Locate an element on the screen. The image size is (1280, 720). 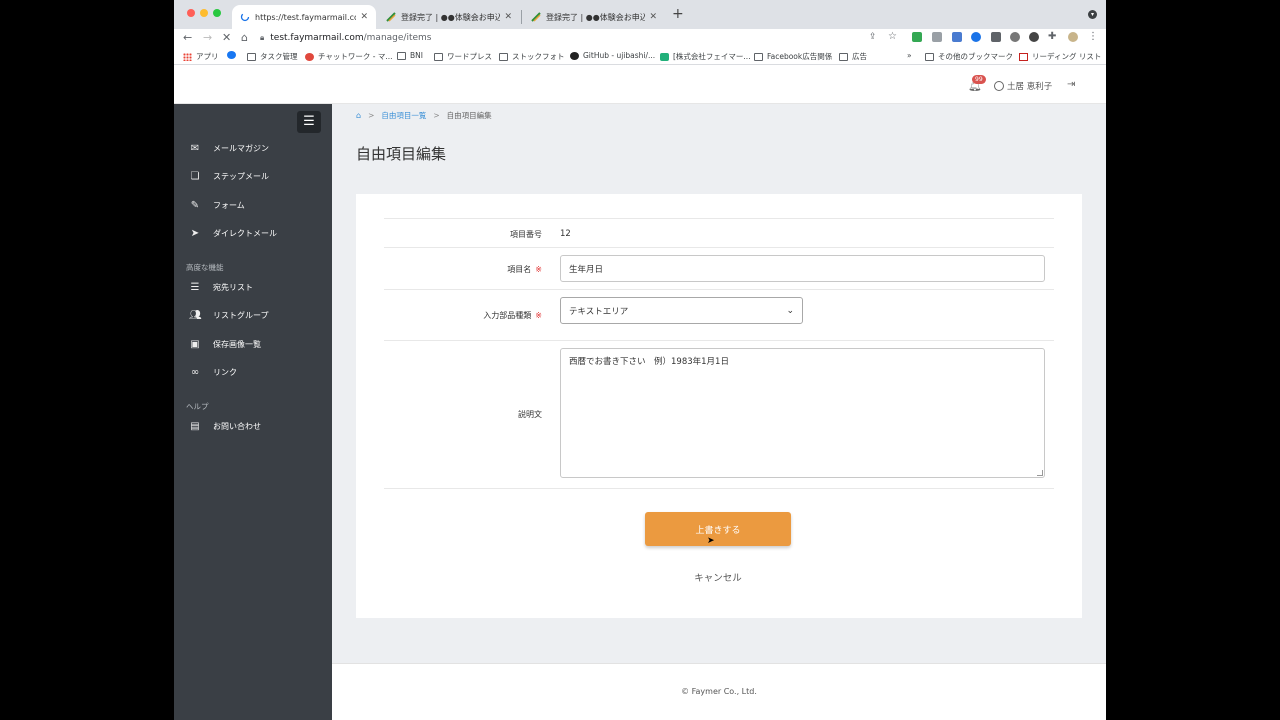
copyright-text: © Faymer Co., Ltd. is located at coordinates (719, 691).